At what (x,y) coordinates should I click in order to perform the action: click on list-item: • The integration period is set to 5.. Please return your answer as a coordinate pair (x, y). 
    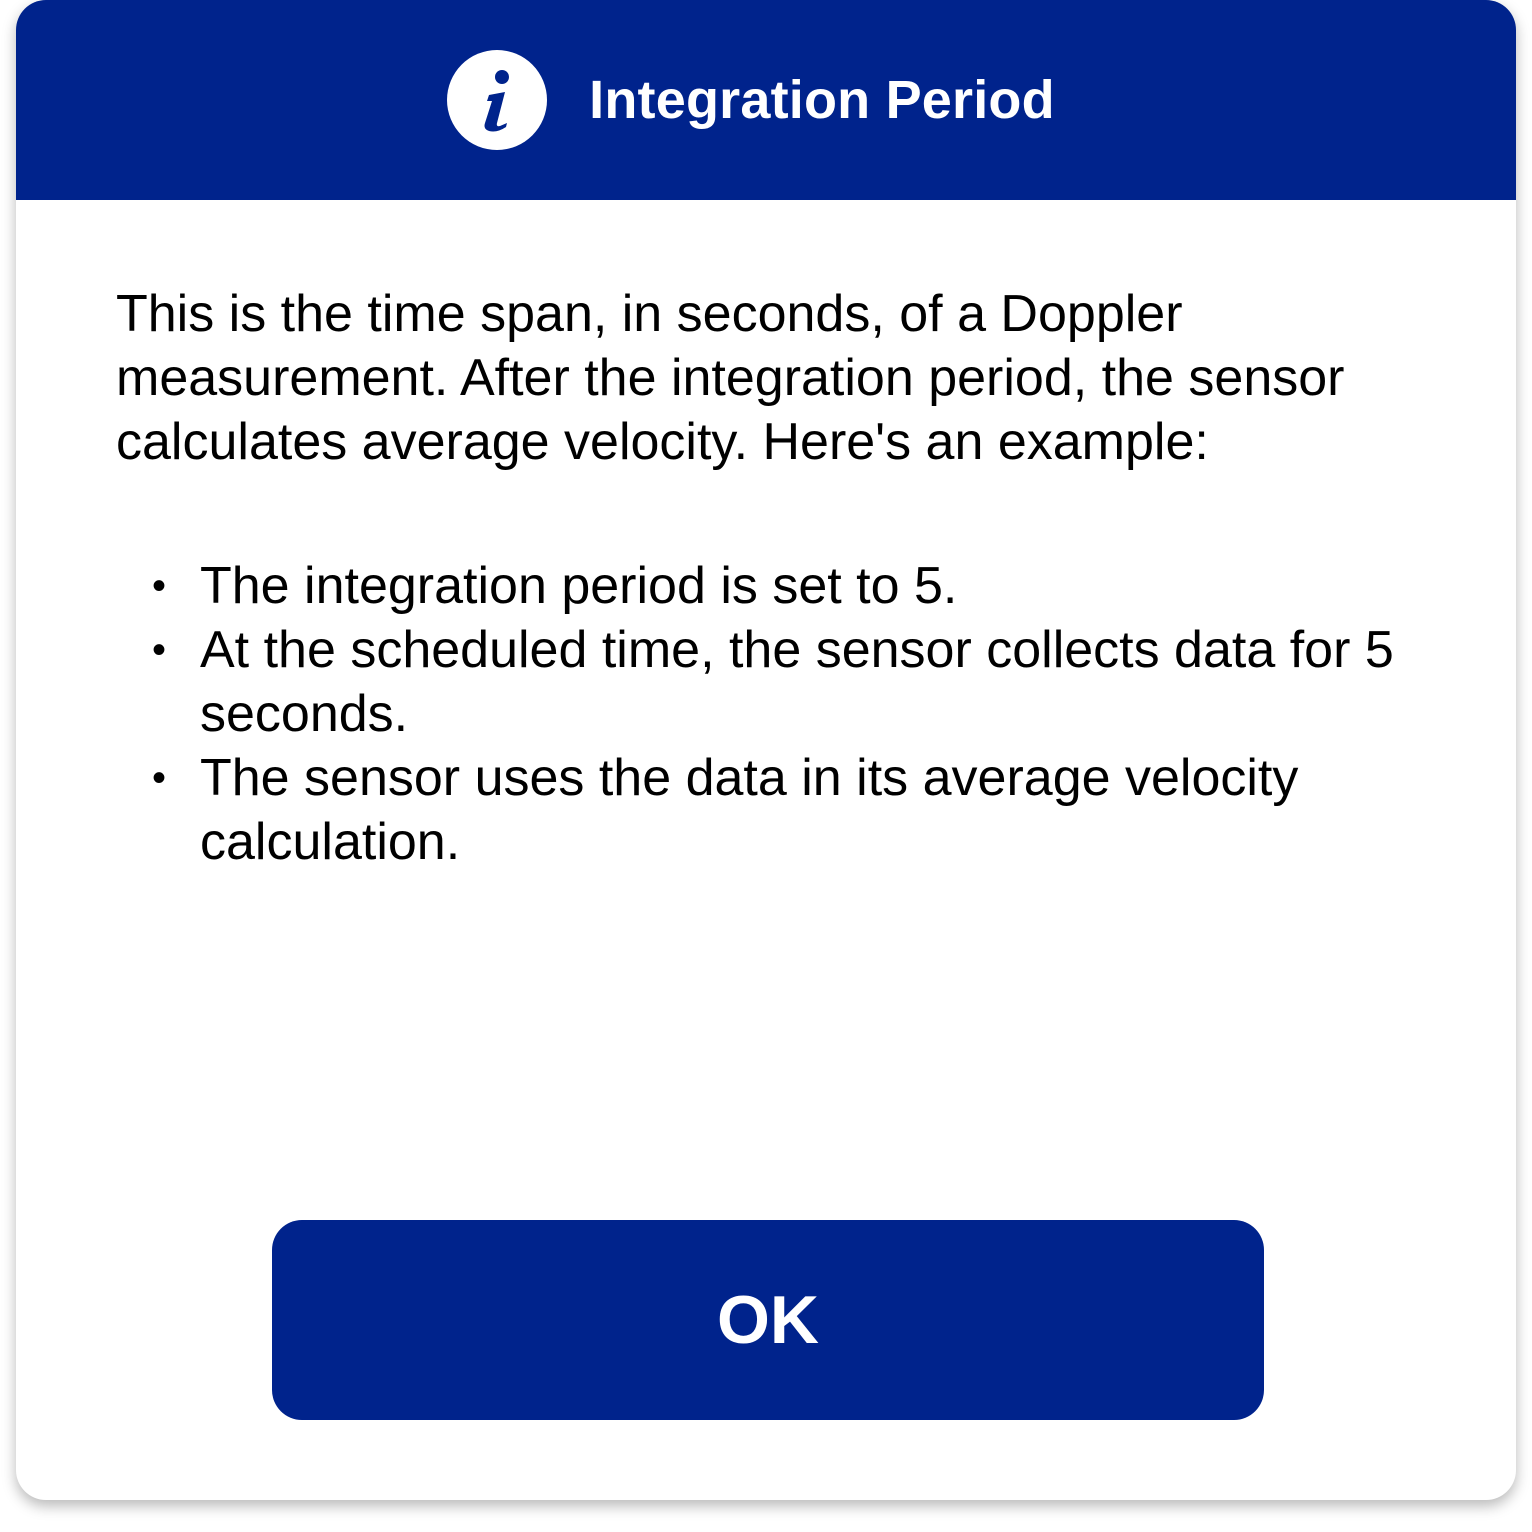
    Looking at the image, I should click on (766, 586).